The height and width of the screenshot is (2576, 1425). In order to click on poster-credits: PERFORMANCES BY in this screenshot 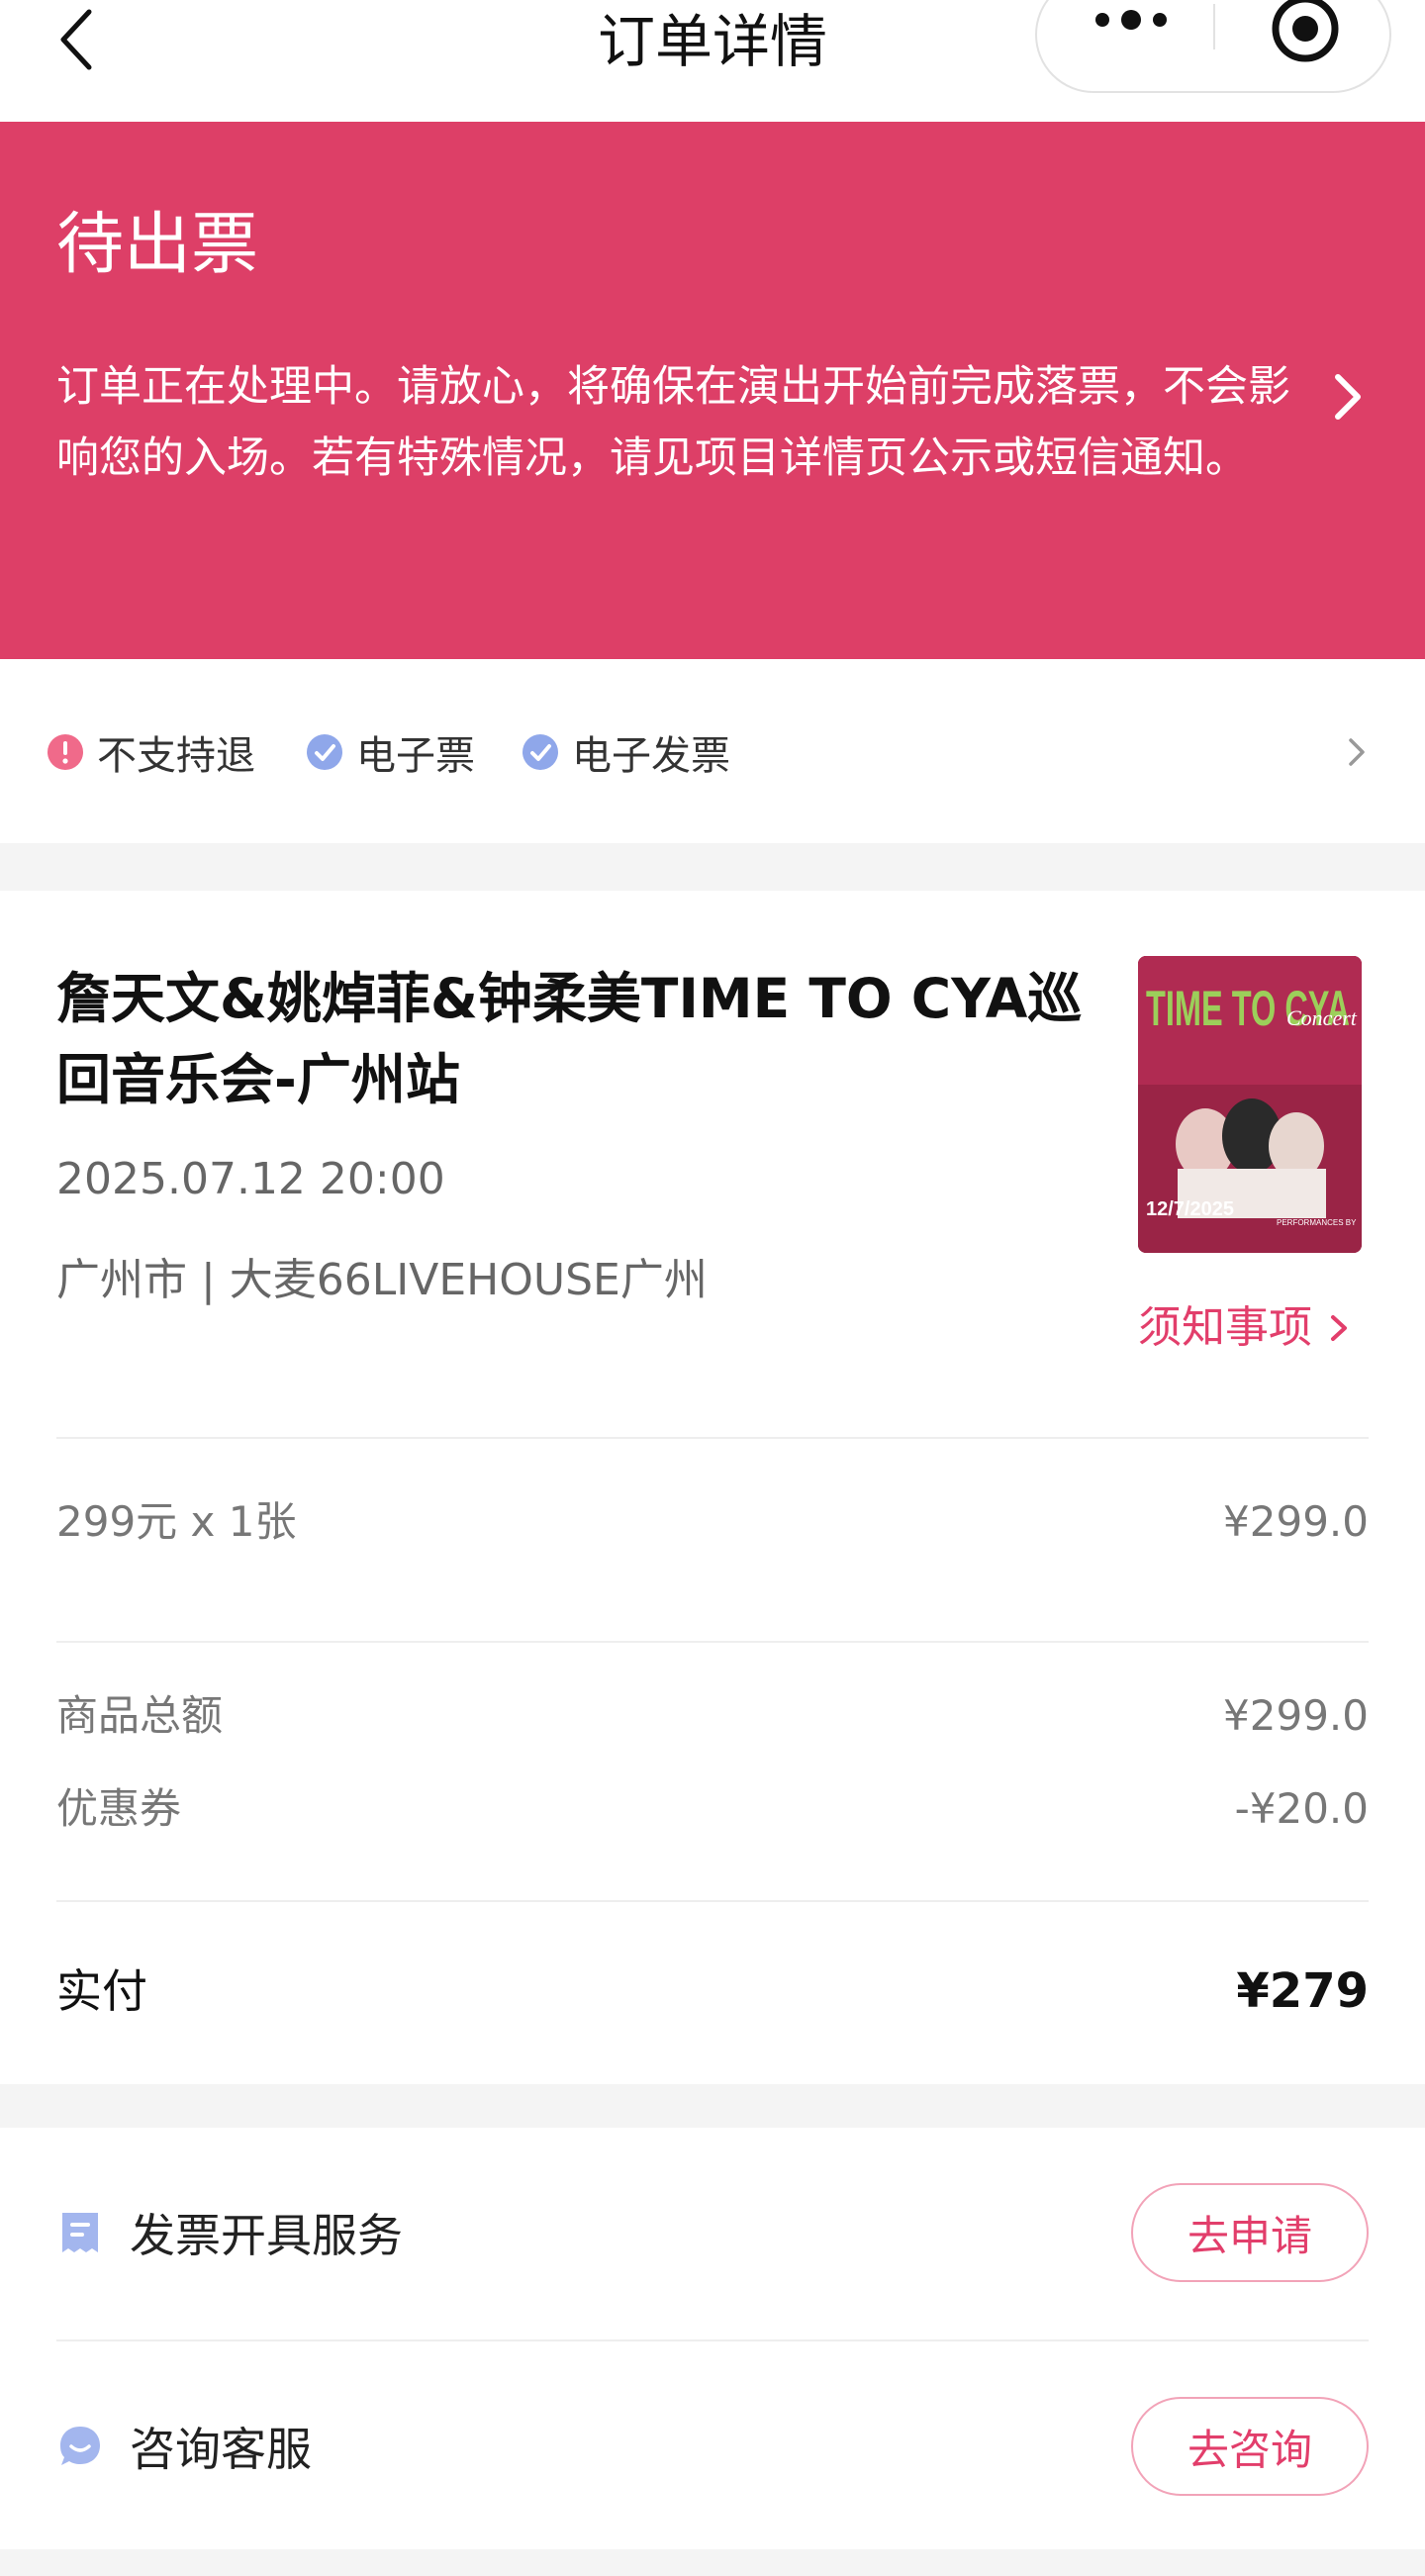, I will do `click(1317, 1222)`.